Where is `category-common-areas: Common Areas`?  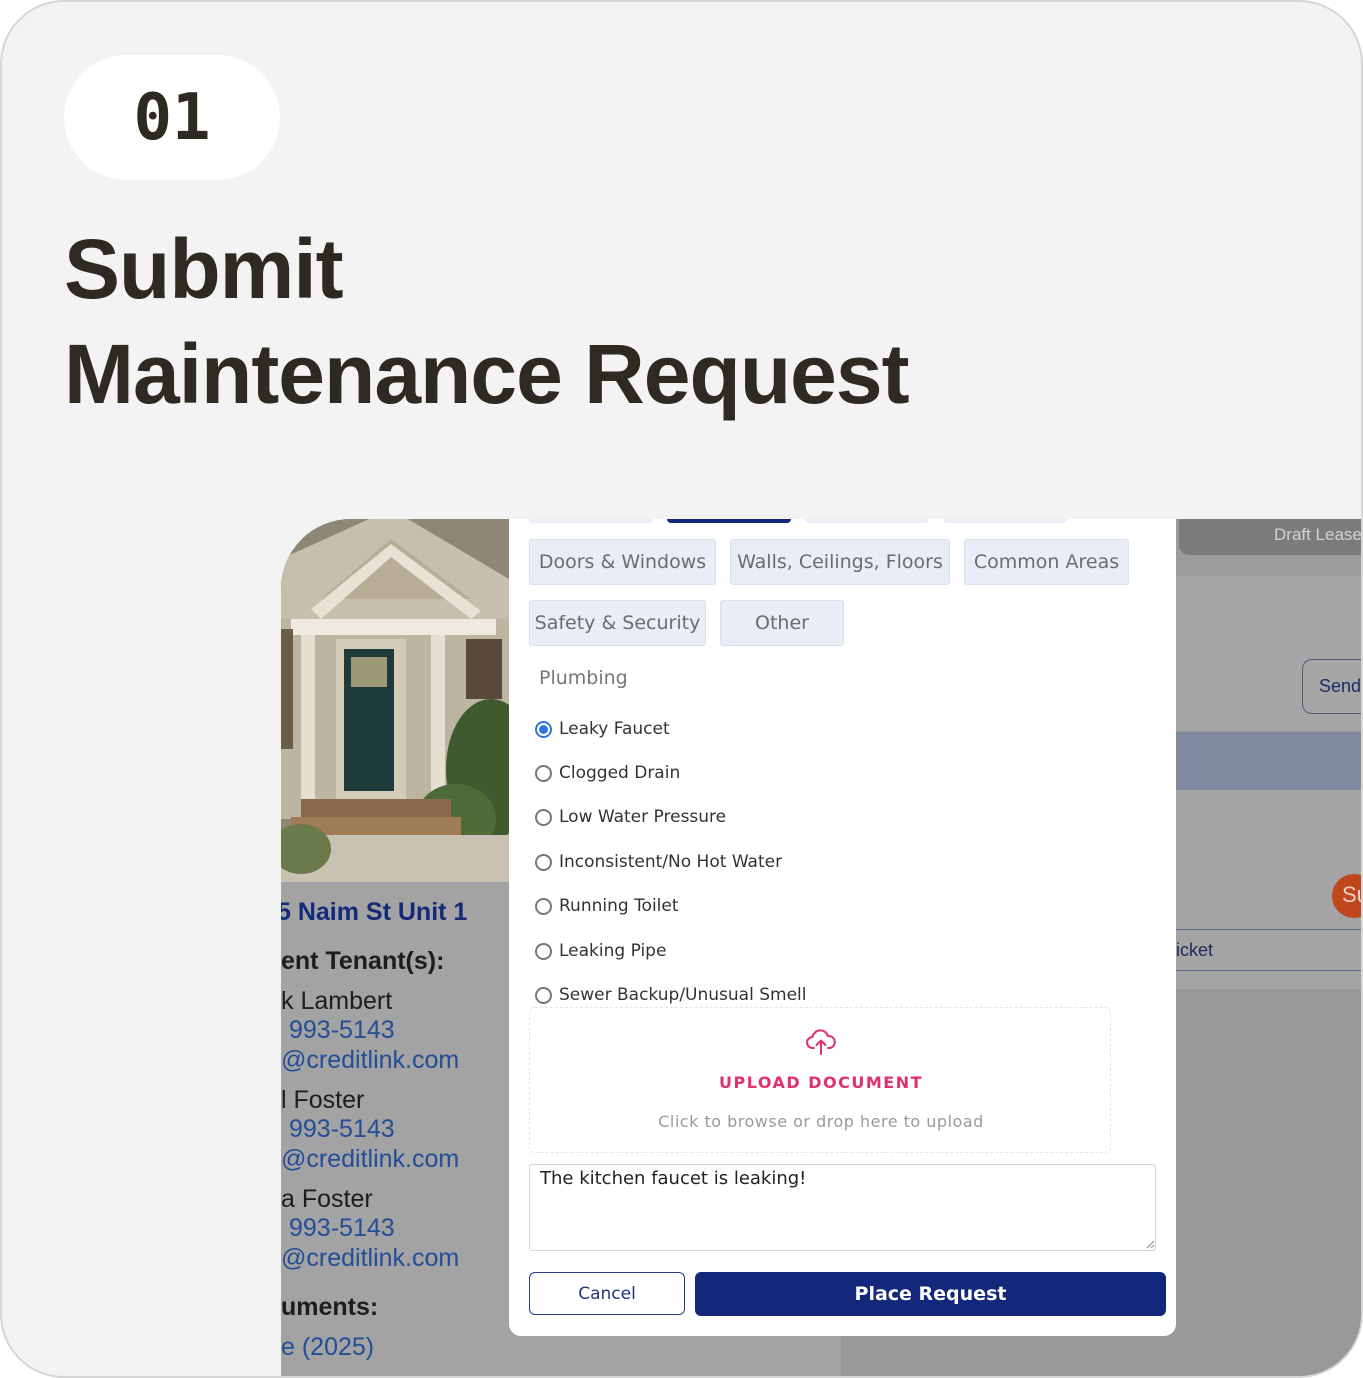
category-common-areas: Common Areas is located at coordinates (1046, 562).